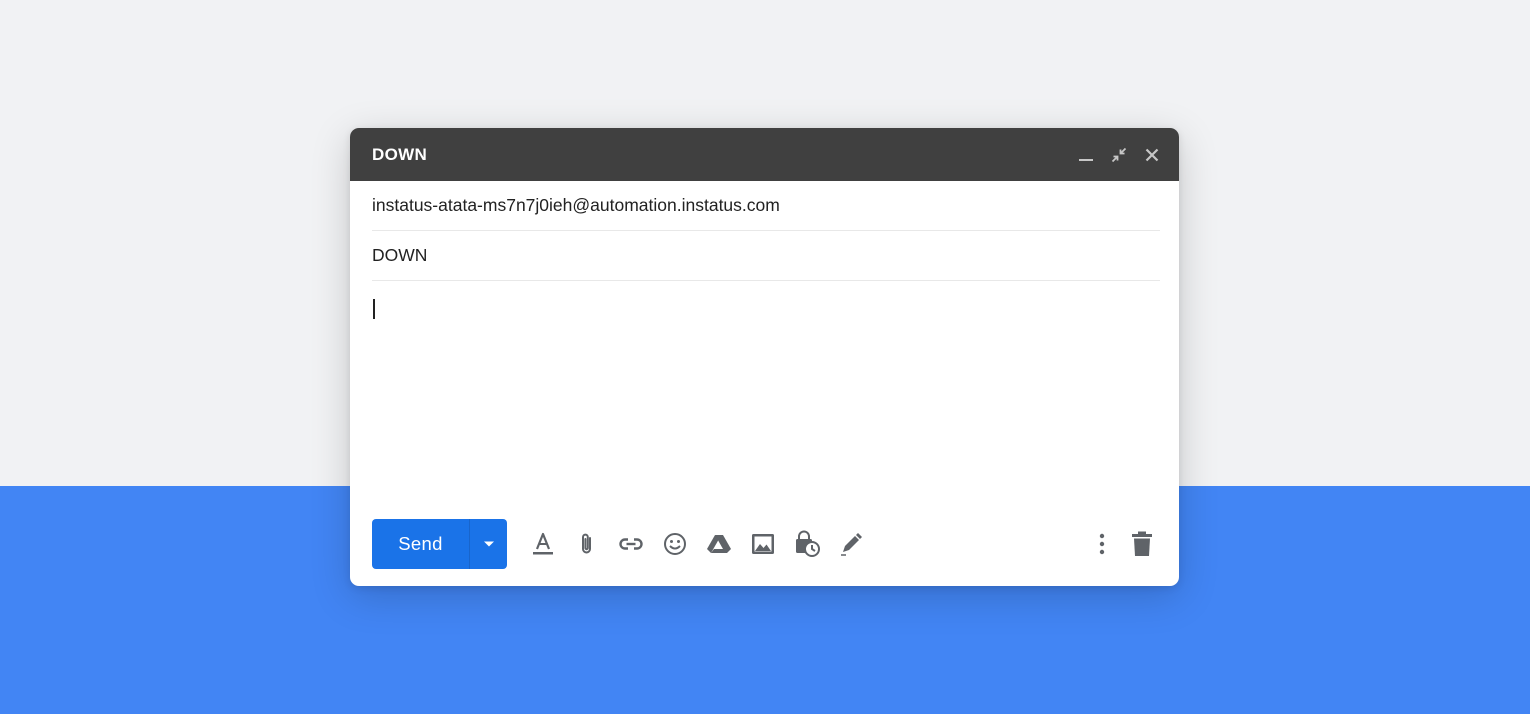 This screenshot has height=714, width=1530. I want to click on send-button-group: Send, so click(439, 544).